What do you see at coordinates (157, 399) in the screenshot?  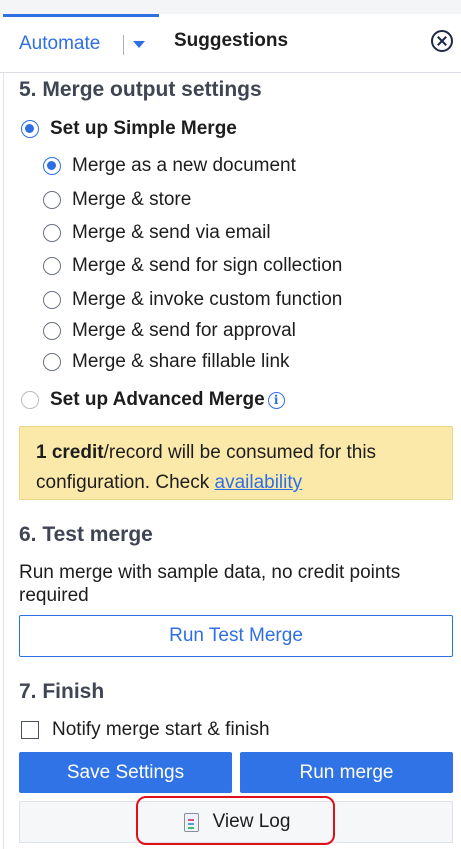 I see `radio-advanced-merge-label: Set up Advanced Merge` at bounding box center [157, 399].